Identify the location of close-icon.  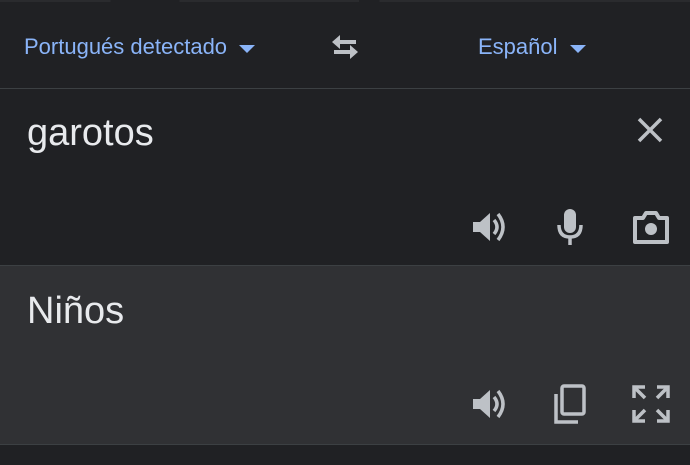
(650, 130).